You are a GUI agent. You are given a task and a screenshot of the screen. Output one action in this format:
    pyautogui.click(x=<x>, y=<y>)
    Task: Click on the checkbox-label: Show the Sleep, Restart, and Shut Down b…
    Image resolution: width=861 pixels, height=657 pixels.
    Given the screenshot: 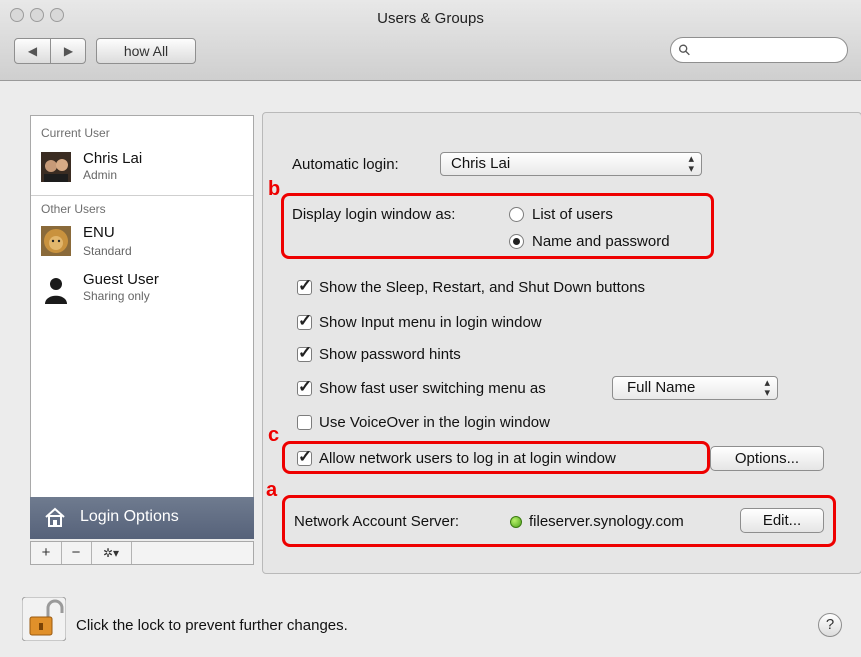 What is the action you would take?
    pyautogui.click(x=482, y=287)
    